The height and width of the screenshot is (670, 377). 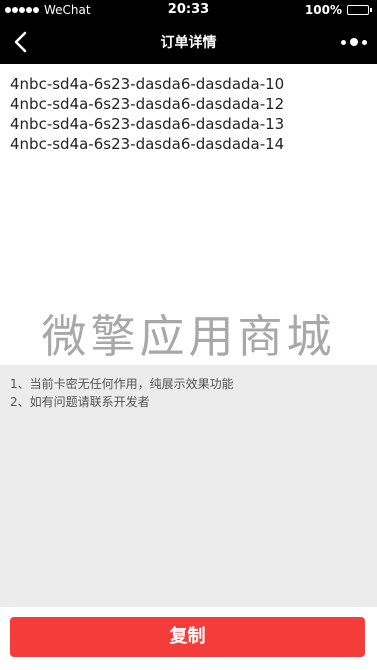 I want to click on more-dots-icon, so click(x=343, y=42).